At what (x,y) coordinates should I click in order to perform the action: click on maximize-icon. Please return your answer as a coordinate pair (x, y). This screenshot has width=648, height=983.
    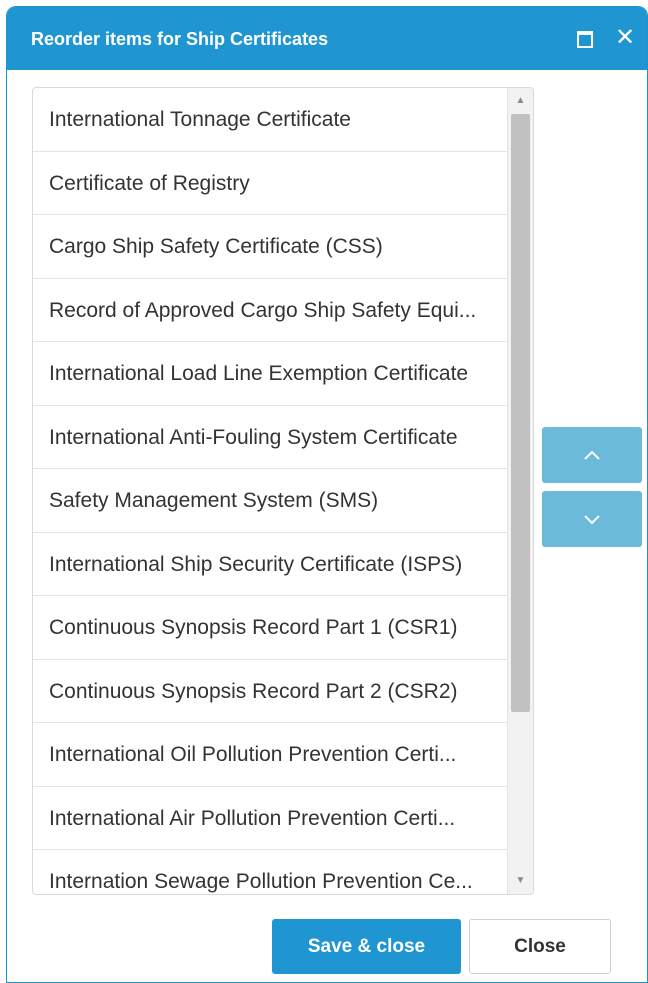
    Looking at the image, I should click on (585, 39).